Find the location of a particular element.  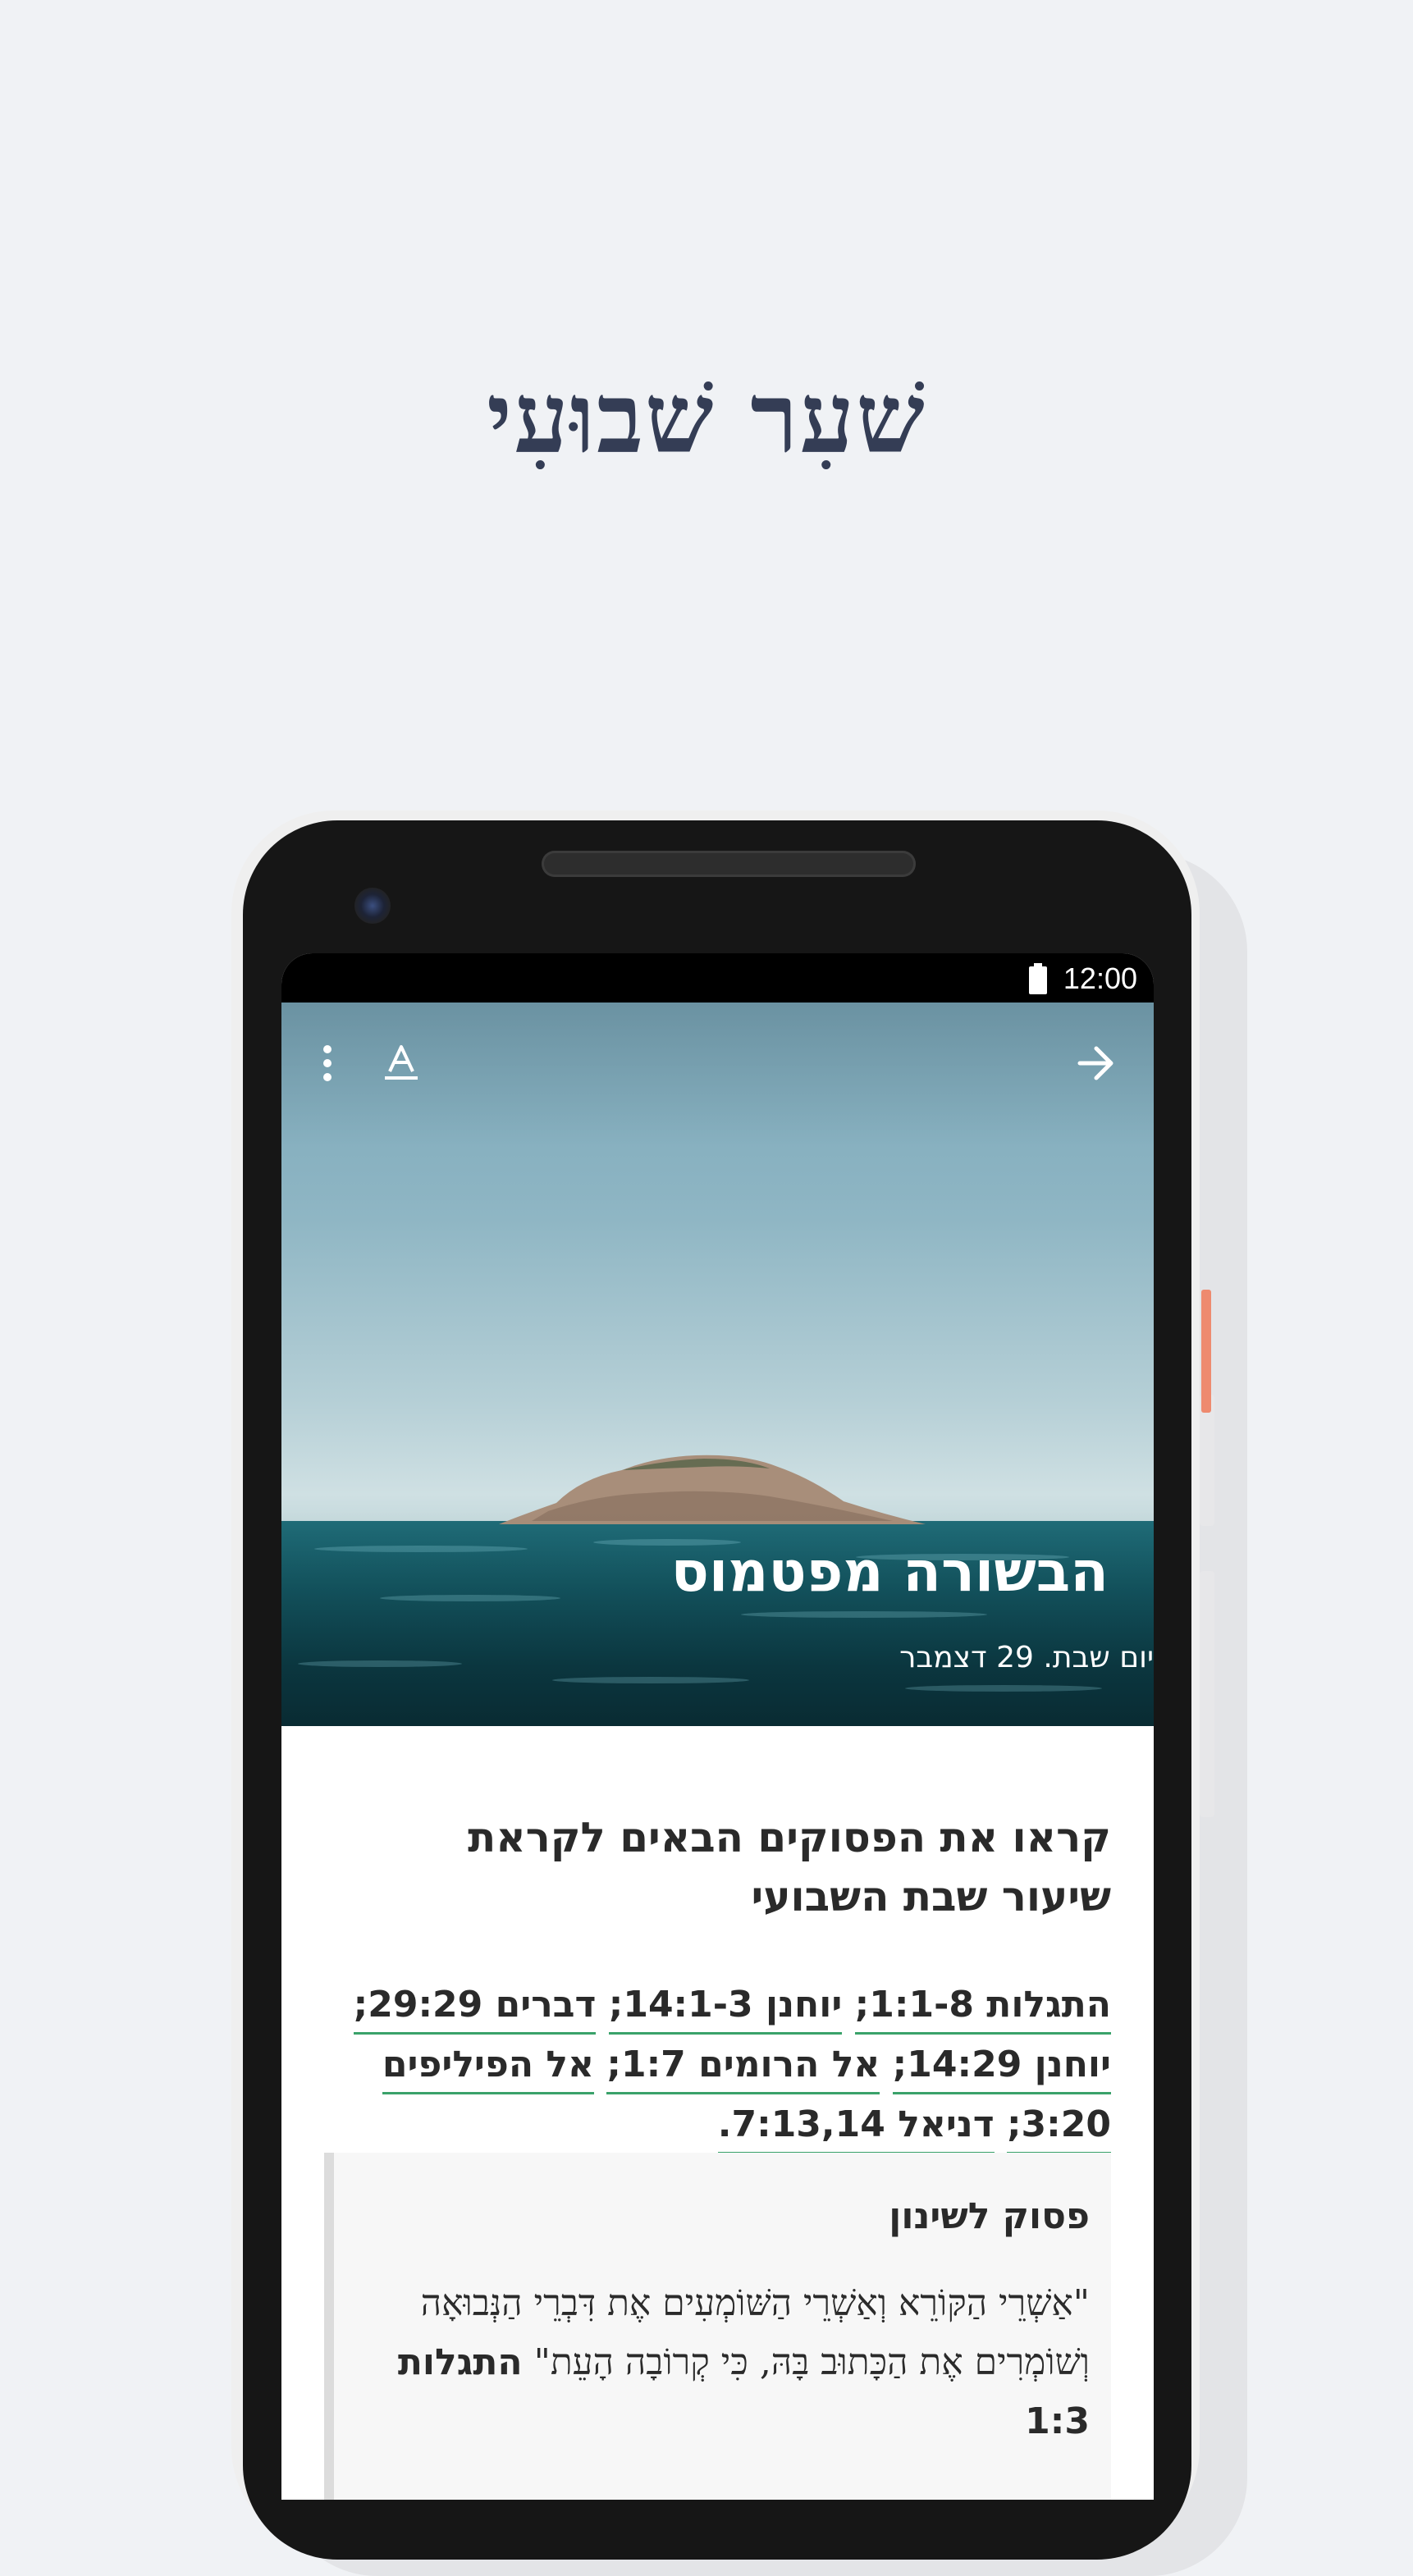

volume-button is located at coordinates (1207, 1460).